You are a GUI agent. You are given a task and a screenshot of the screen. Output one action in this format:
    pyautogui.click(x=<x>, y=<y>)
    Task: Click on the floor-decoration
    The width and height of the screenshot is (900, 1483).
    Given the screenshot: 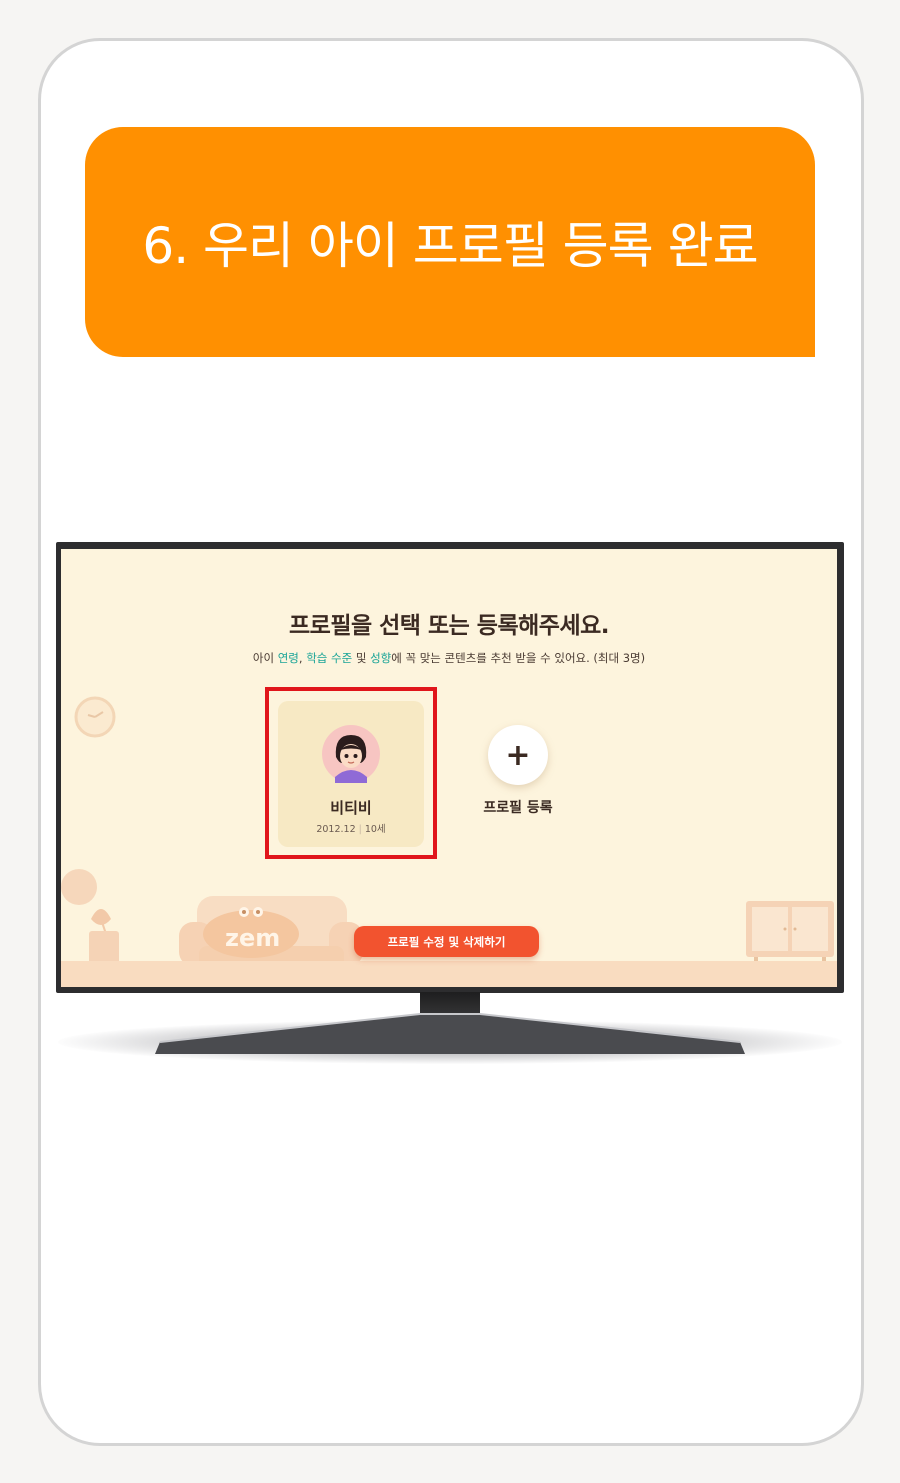 What is the action you would take?
    pyautogui.click(x=449, y=974)
    